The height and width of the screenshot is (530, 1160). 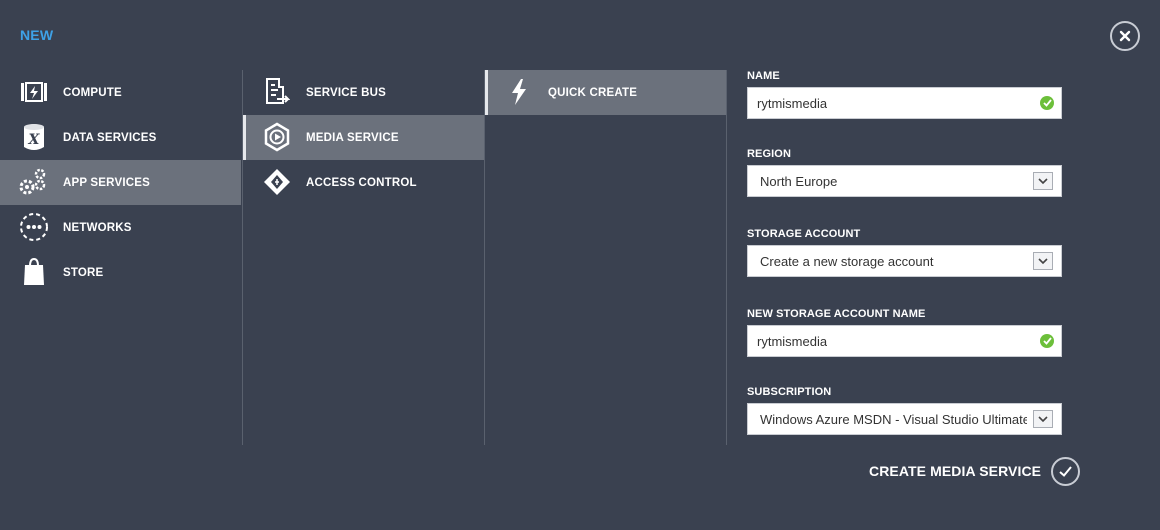 What do you see at coordinates (277, 137) in the screenshot?
I see `media-service-icon` at bounding box center [277, 137].